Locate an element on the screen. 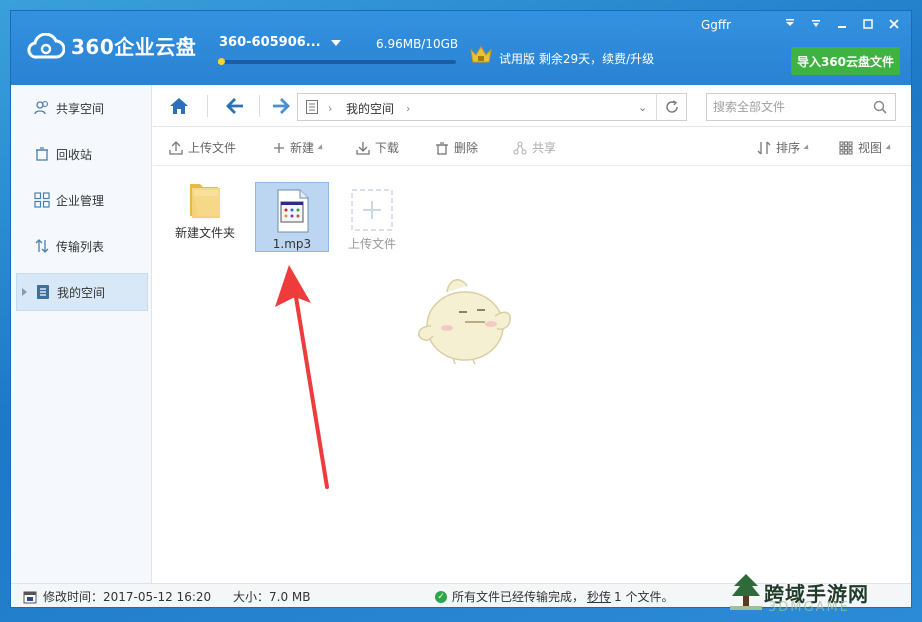  storage-progress-dot is located at coordinates (221, 61).